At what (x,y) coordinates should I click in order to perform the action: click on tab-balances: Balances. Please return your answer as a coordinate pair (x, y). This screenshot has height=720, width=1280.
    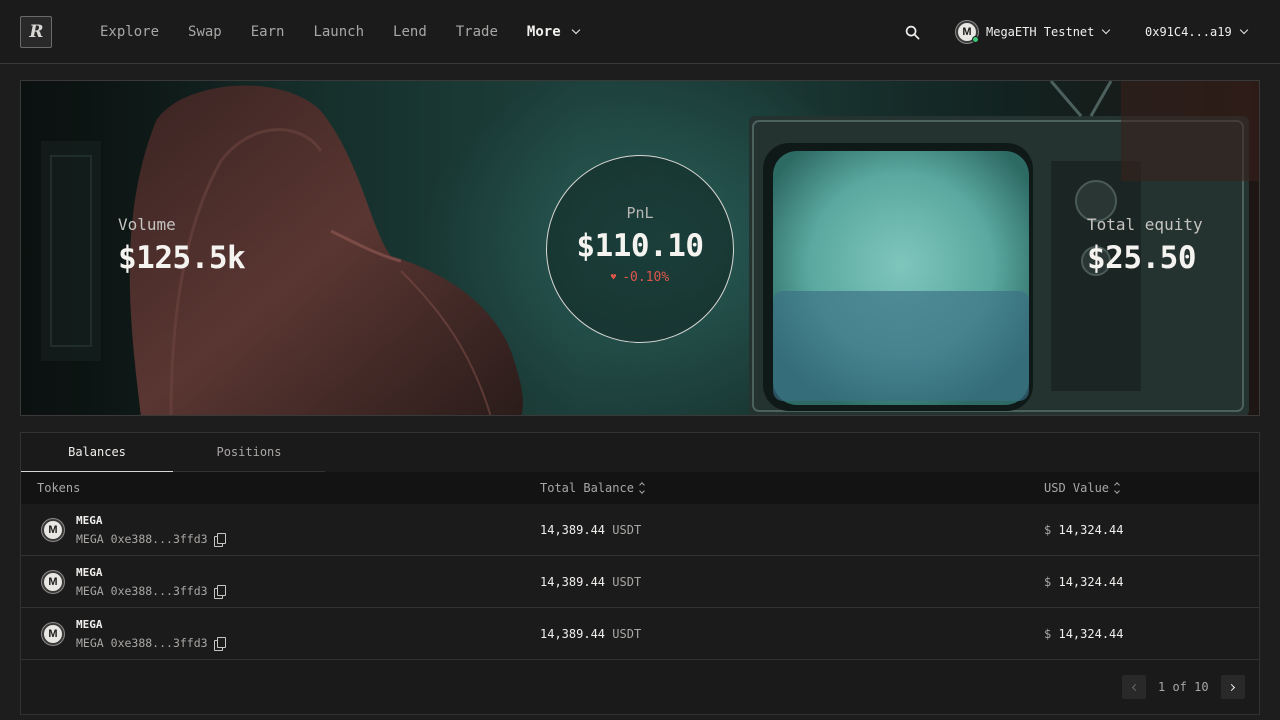
    Looking at the image, I should click on (97, 452).